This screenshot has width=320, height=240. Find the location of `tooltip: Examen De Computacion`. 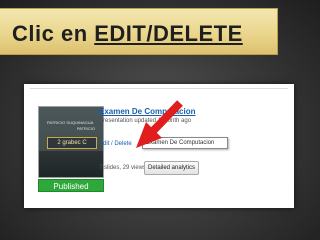

tooltip: Examen De Computacion is located at coordinates (185, 143).